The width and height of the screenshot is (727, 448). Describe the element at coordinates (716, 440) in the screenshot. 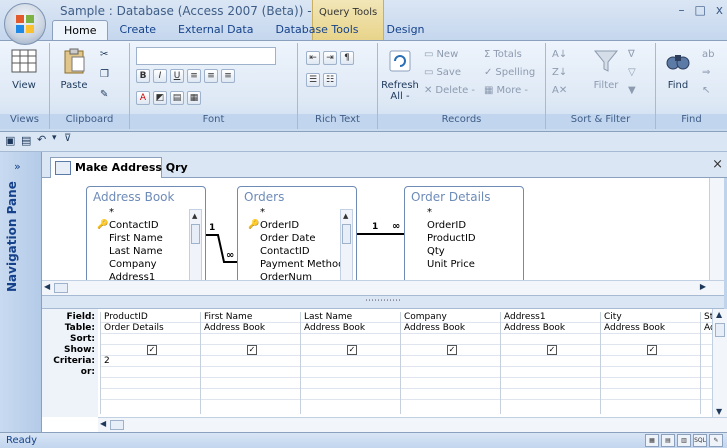

I see `design-view-icon: ✎` at that location.